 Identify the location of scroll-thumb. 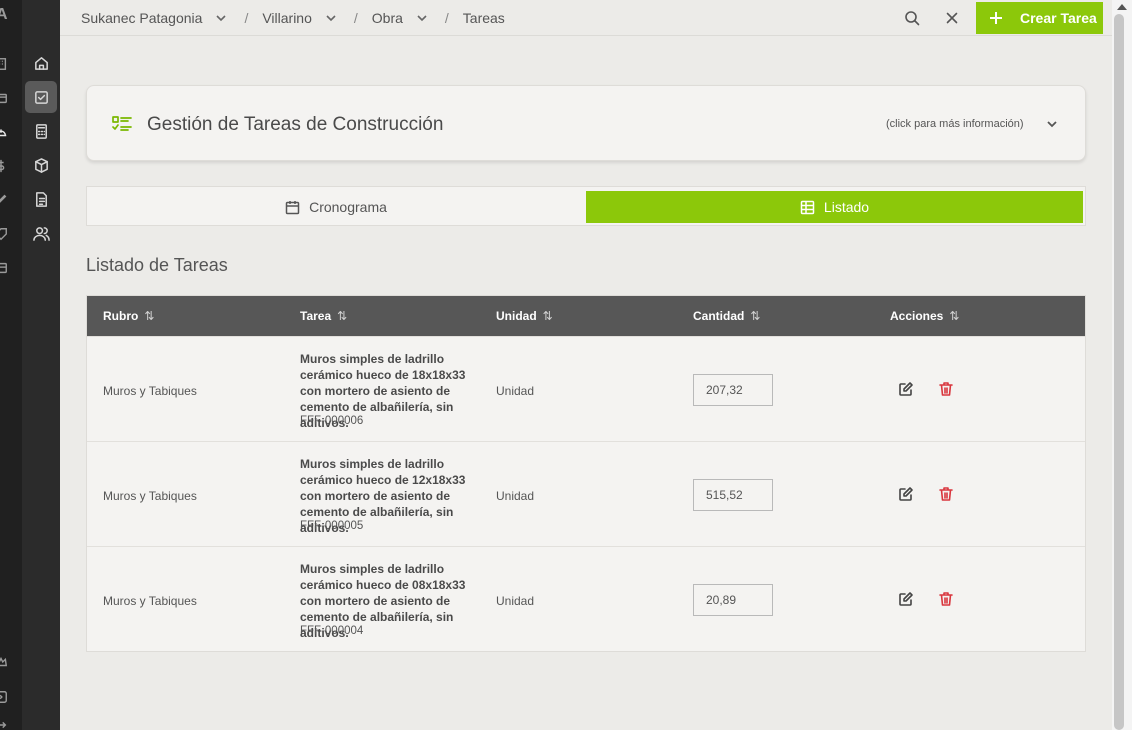
(1119, 372).